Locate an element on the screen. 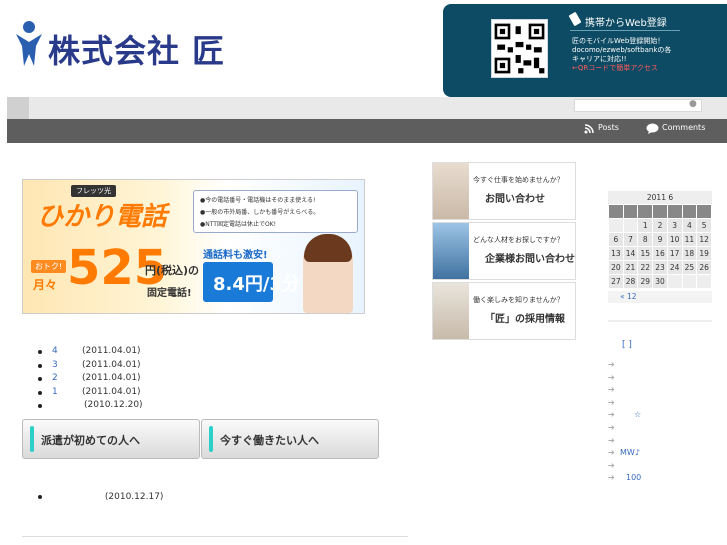  calendar-day: 19 is located at coordinates (704, 253).